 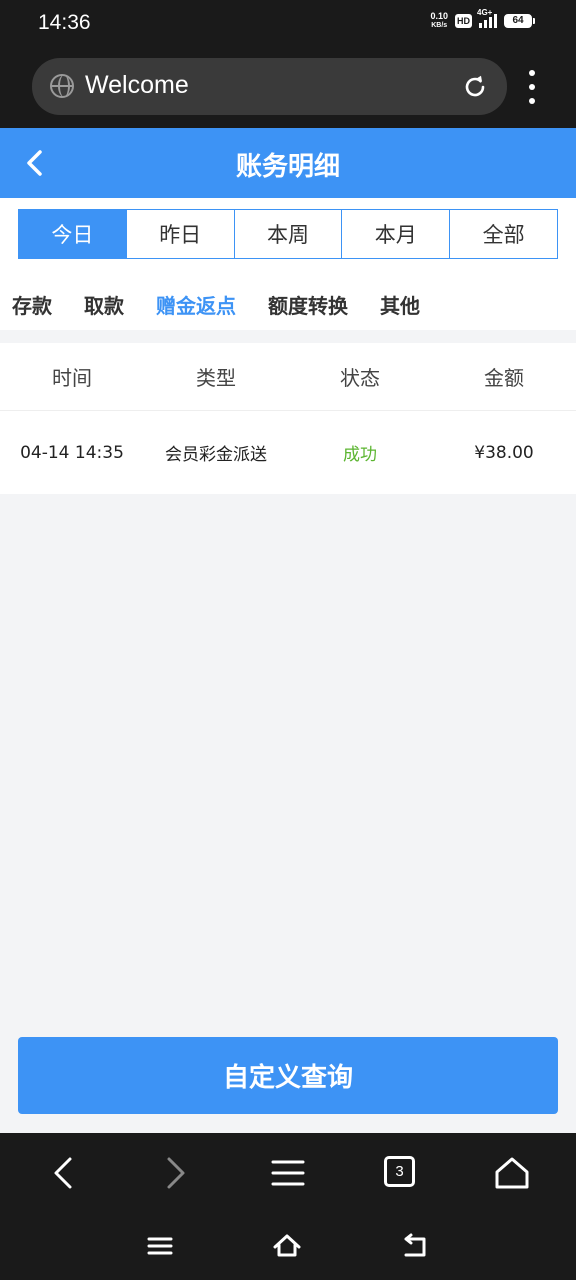 What do you see at coordinates (62, 86) in the screenshot?
I see `globe-icon` at bounding box center [62, 86].